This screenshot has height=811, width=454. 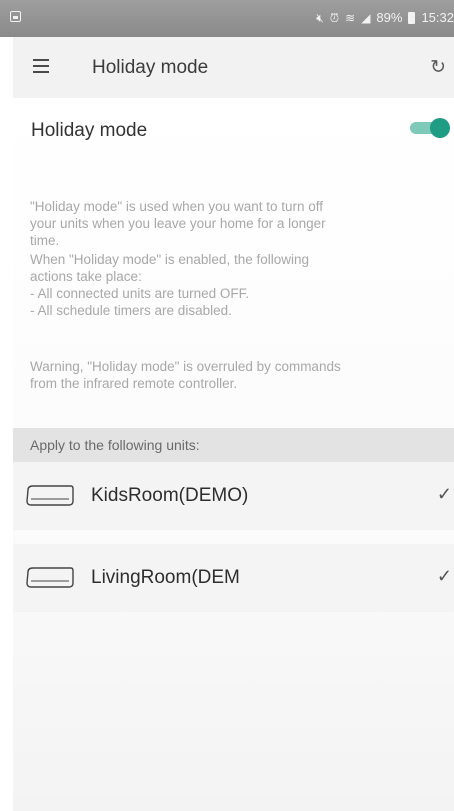 I want to click on apply-units-header: Apply to the following units:, so click(x=233, y=445).